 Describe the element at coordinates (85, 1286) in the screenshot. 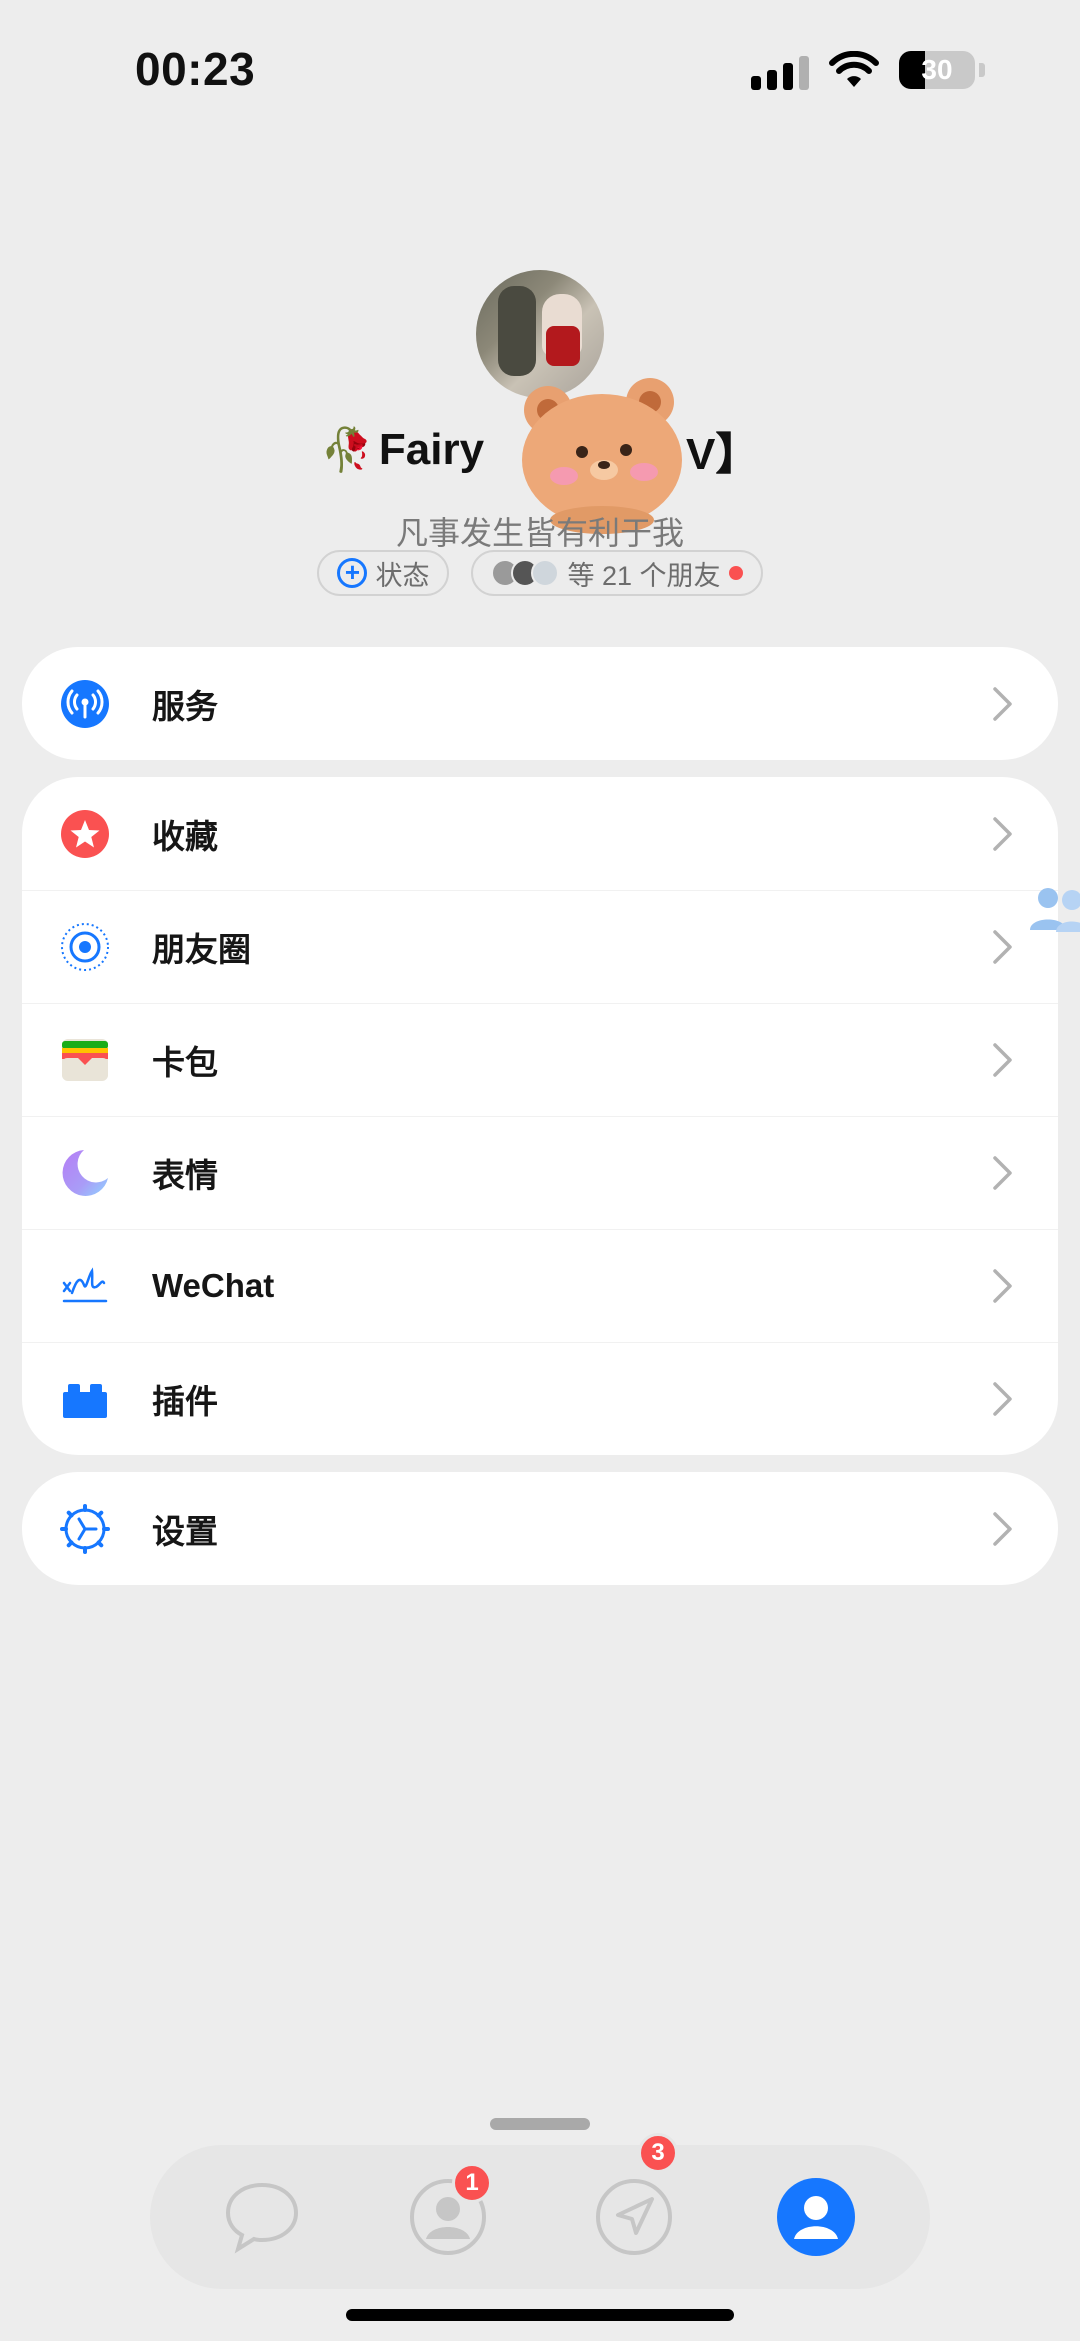

I see `signature-icon` at that location.